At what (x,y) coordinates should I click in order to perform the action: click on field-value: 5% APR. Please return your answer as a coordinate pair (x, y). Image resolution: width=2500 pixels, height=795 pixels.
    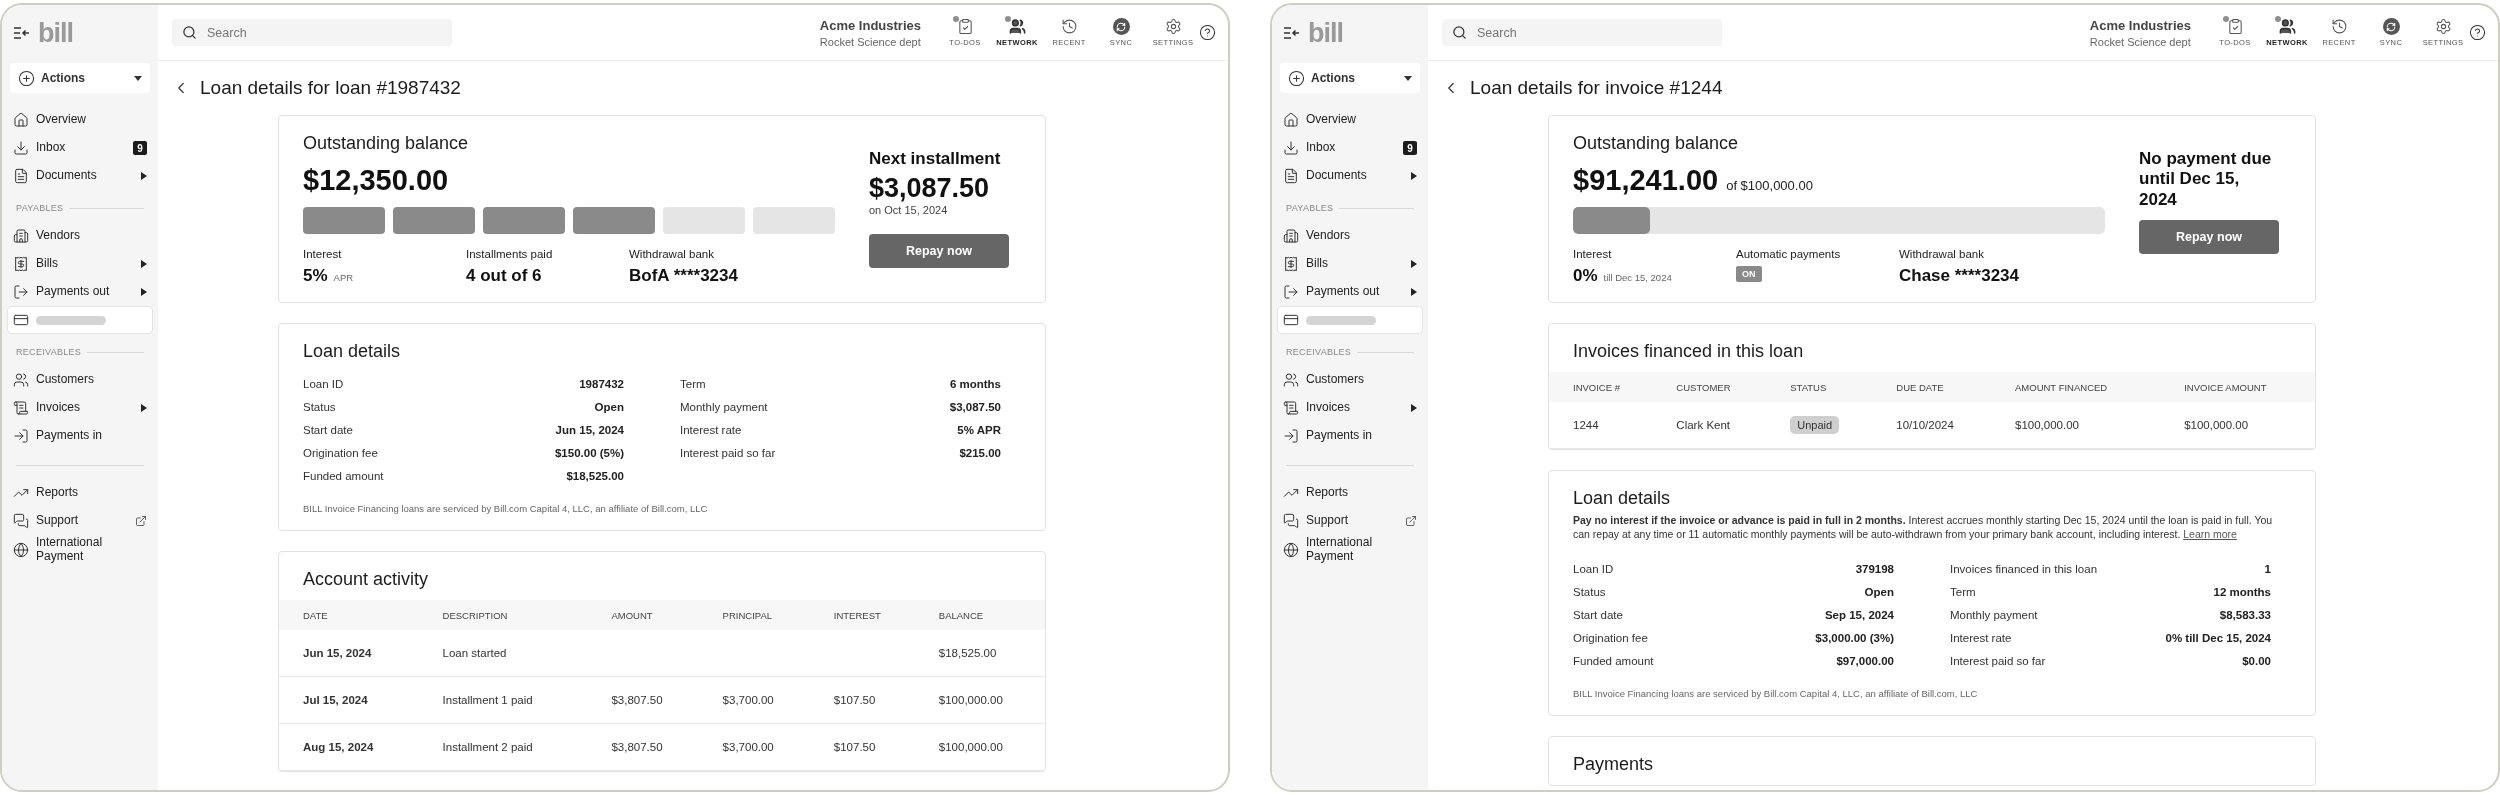
    Looking at the image, I should click on (979, 429).